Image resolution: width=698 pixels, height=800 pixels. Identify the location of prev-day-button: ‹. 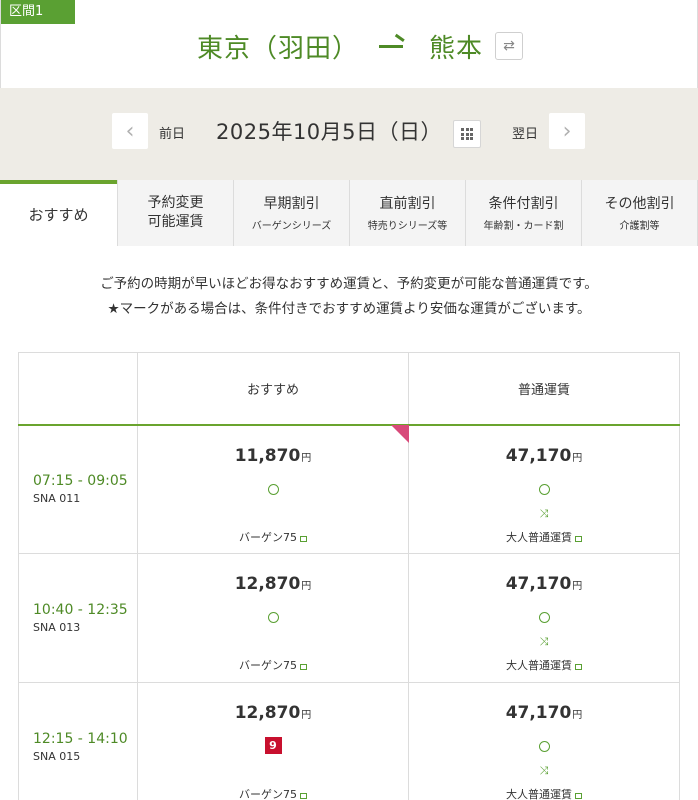
(130, 131).